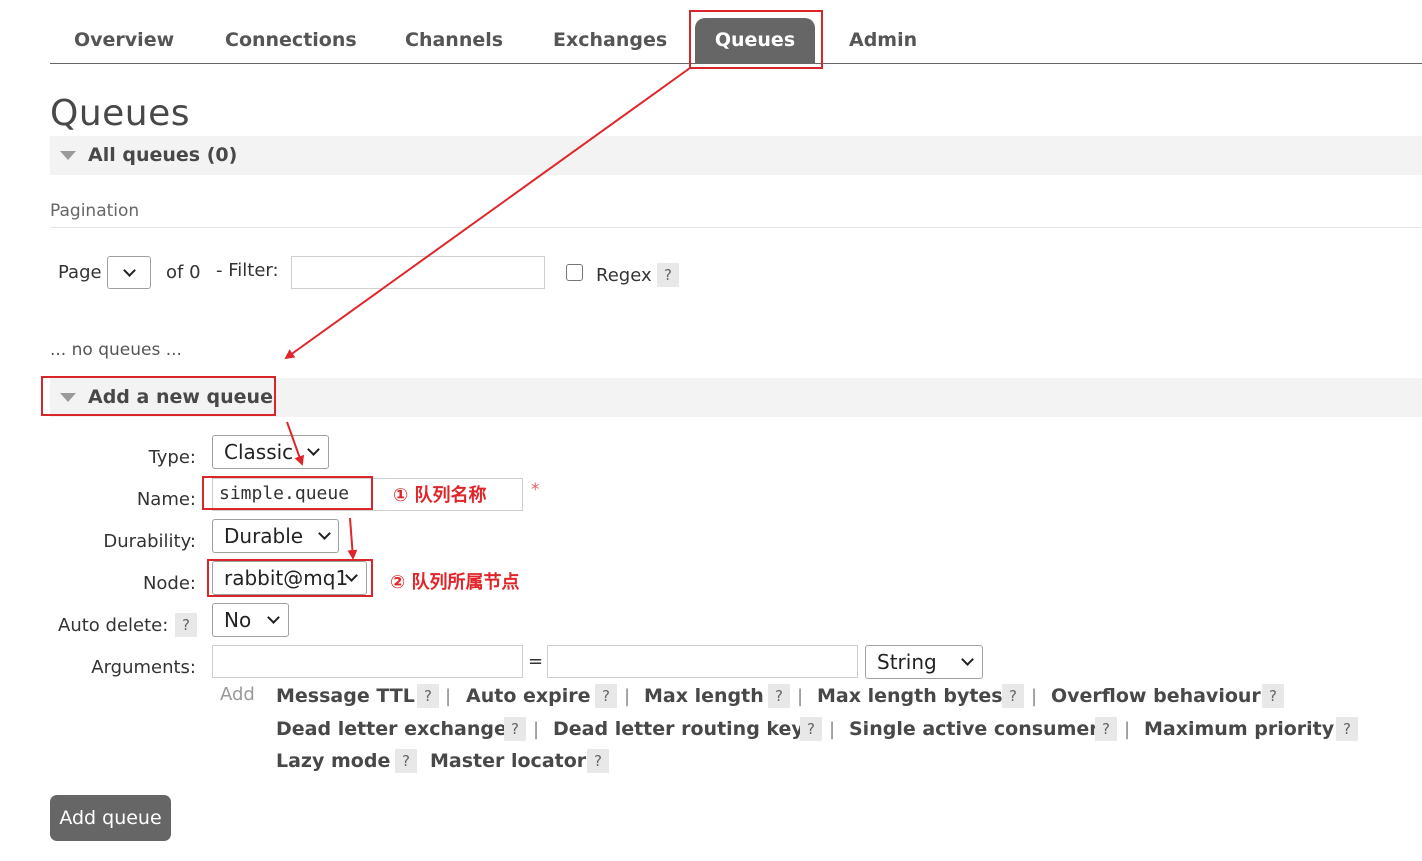  What do you see at coordinates (367, 661) in the screenshot?
I see `argument-key-input` at bounding box center [367, 661].